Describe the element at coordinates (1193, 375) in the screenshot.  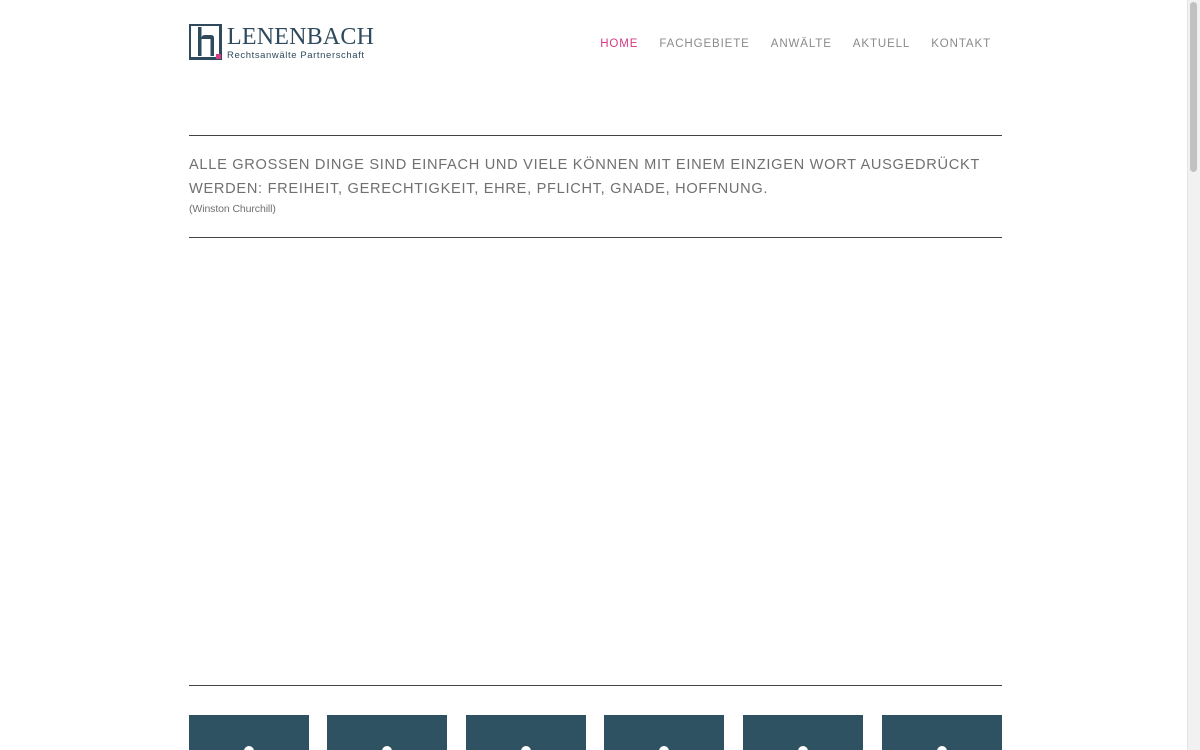
I see `vertical-scrollbar` at that location.